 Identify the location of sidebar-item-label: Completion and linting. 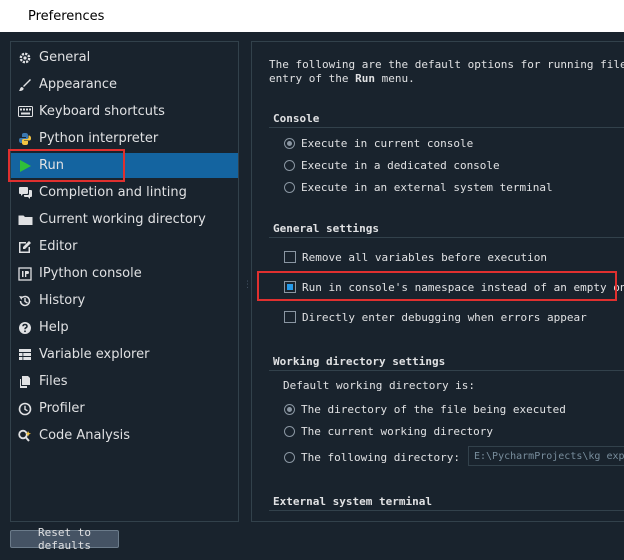
(113, 192).